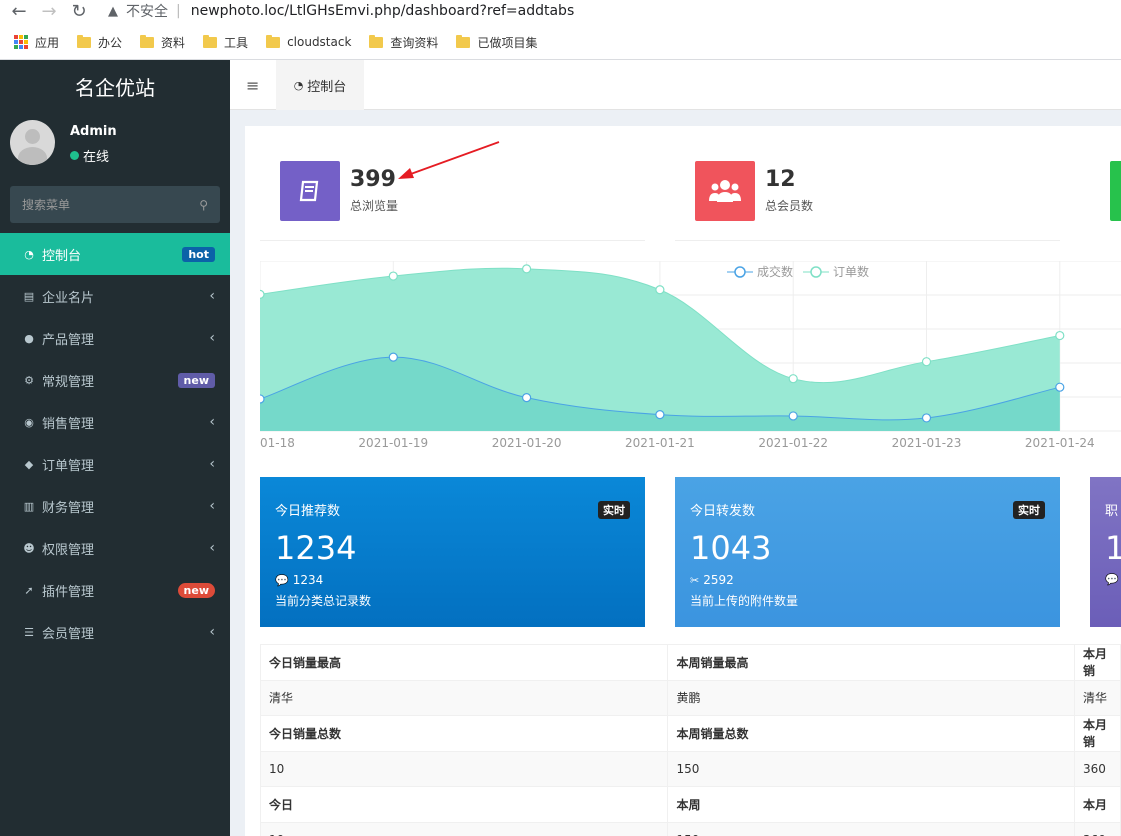  Describe the element at coordinates (115, 296) in the screenshot. I see `sidebar-item-business-card: ▤ 企业名片 ‹` at that location.